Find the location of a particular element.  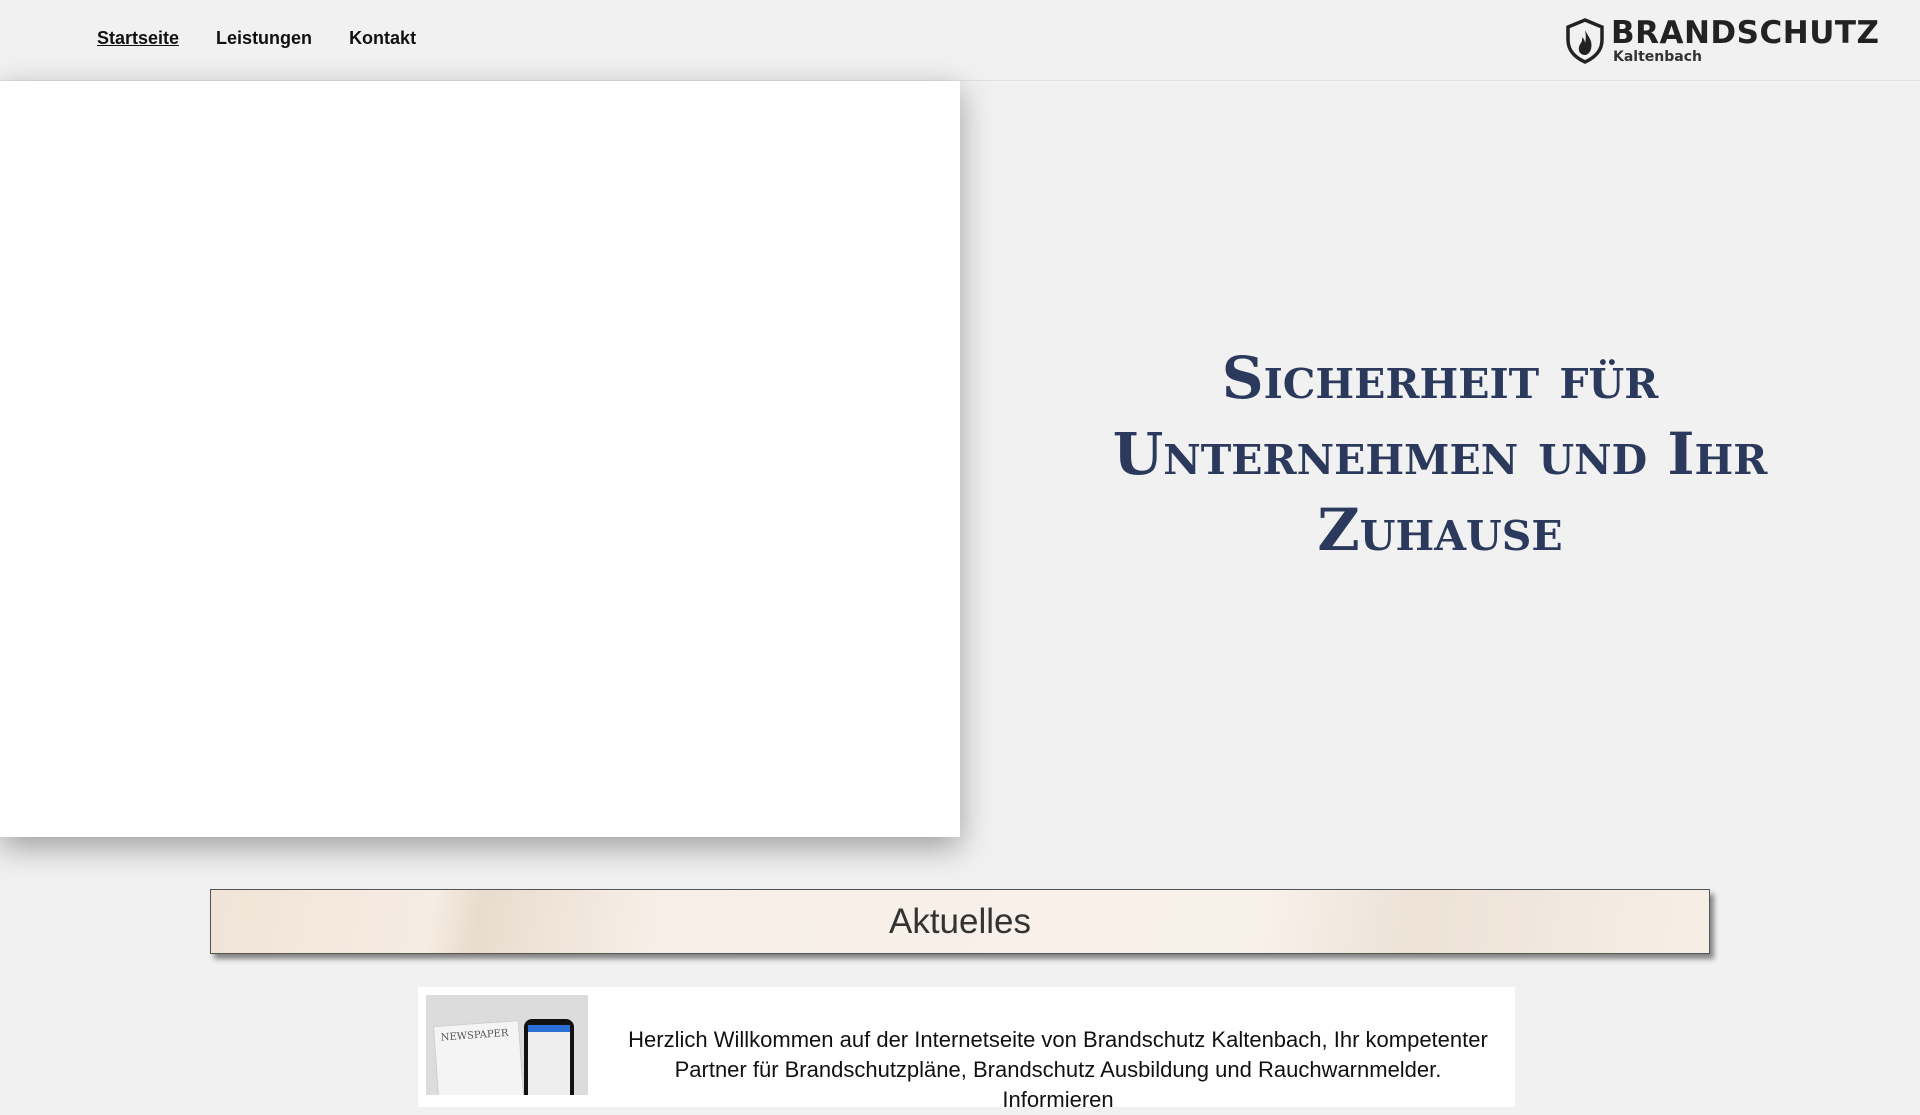

newspaper-icon: NEWSPAPER is located at coordinates (479, 1057).